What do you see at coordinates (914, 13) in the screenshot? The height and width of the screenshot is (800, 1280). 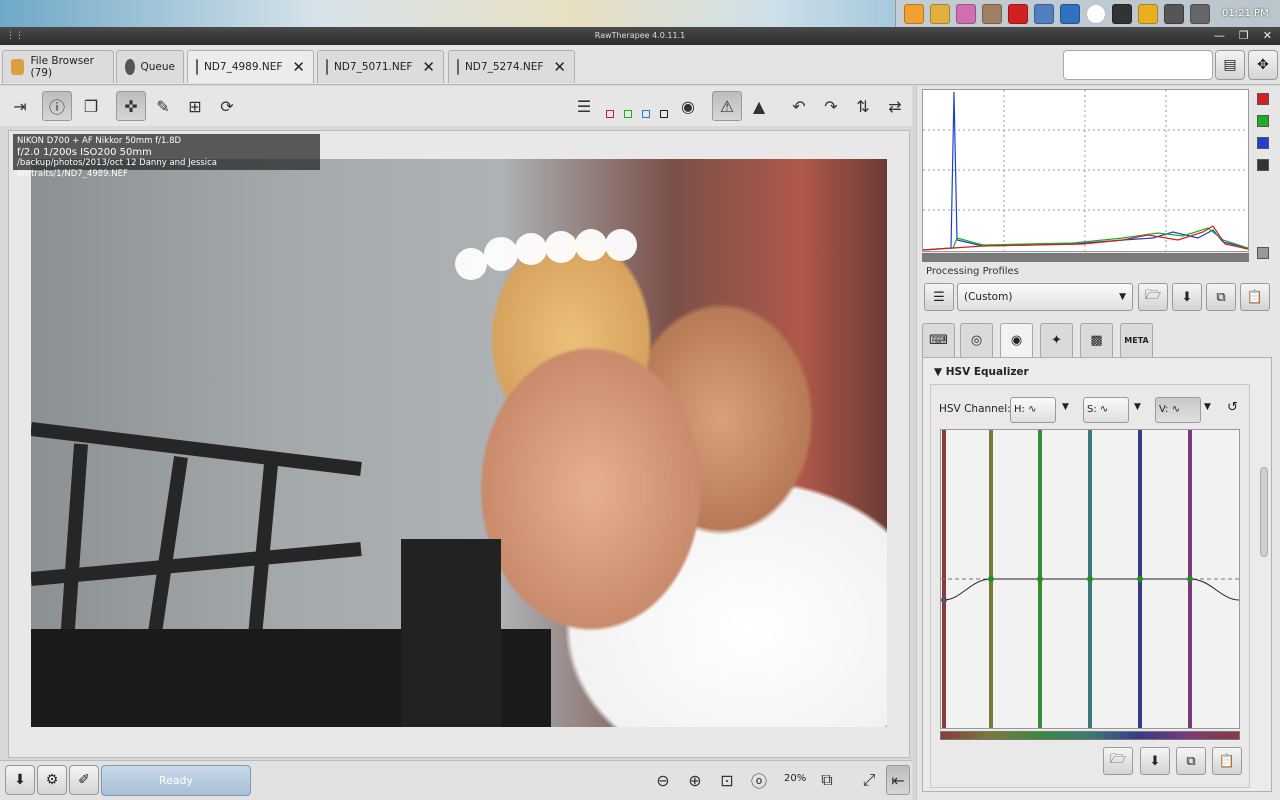 I see `rss-icon` at bounding box center [914, 13].